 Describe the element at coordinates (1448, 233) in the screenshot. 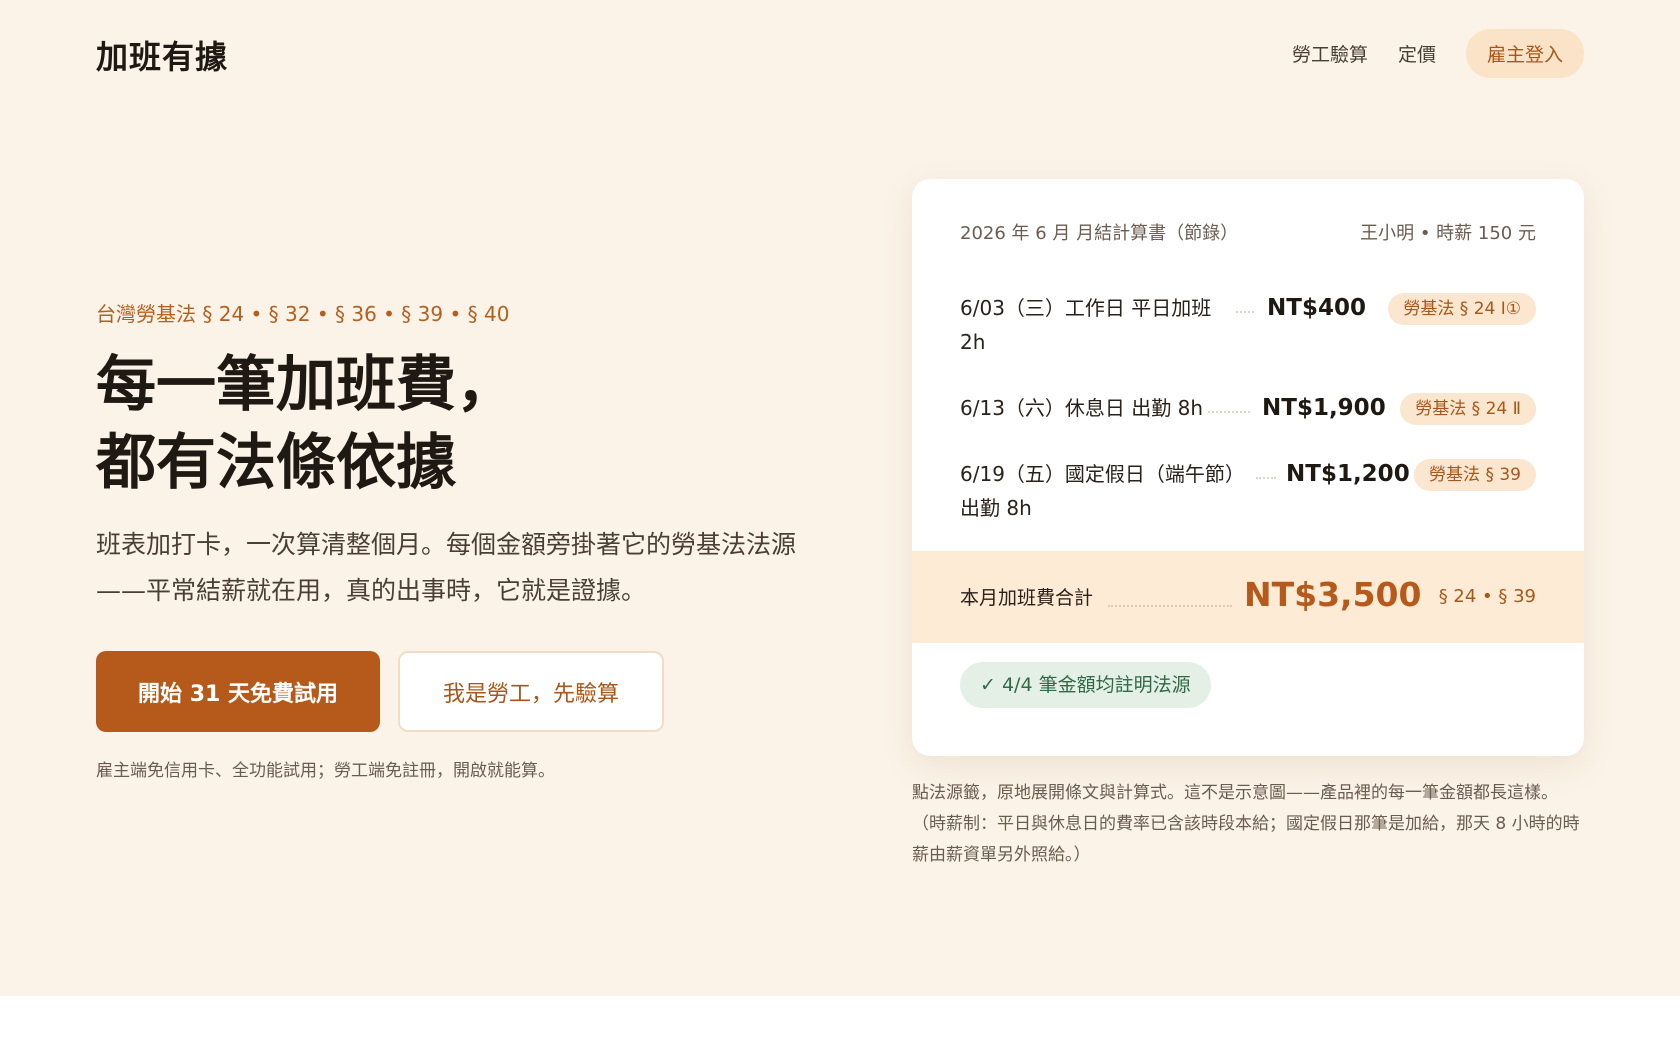

I see `employee-info: 王小明 • 時薪 150 元` at that location.